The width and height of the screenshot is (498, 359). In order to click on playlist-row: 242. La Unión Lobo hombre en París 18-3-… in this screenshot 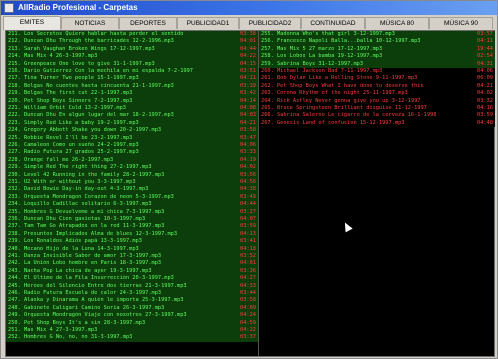, I will do `click(132, 264)`.